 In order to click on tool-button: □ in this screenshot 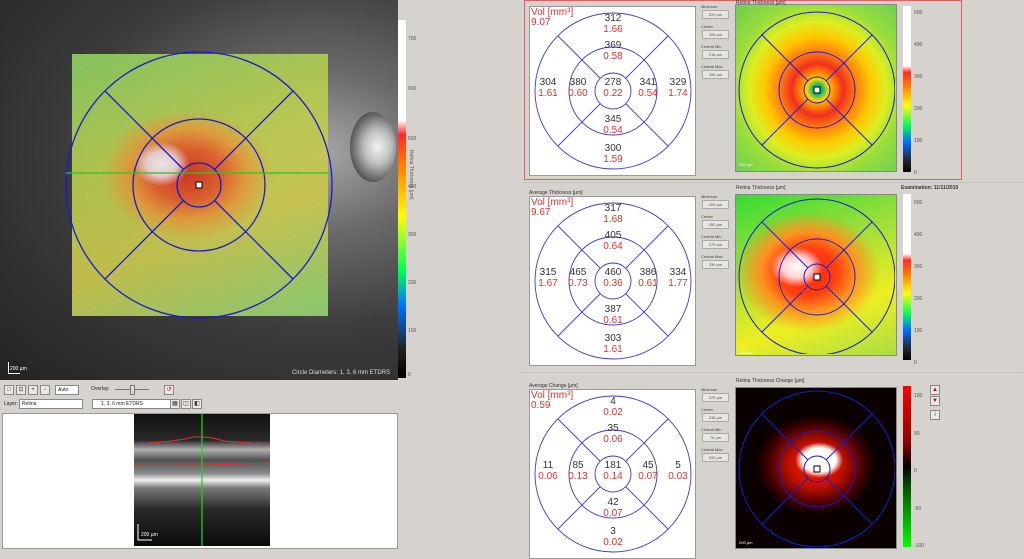, I will do `click(9, 390)`.